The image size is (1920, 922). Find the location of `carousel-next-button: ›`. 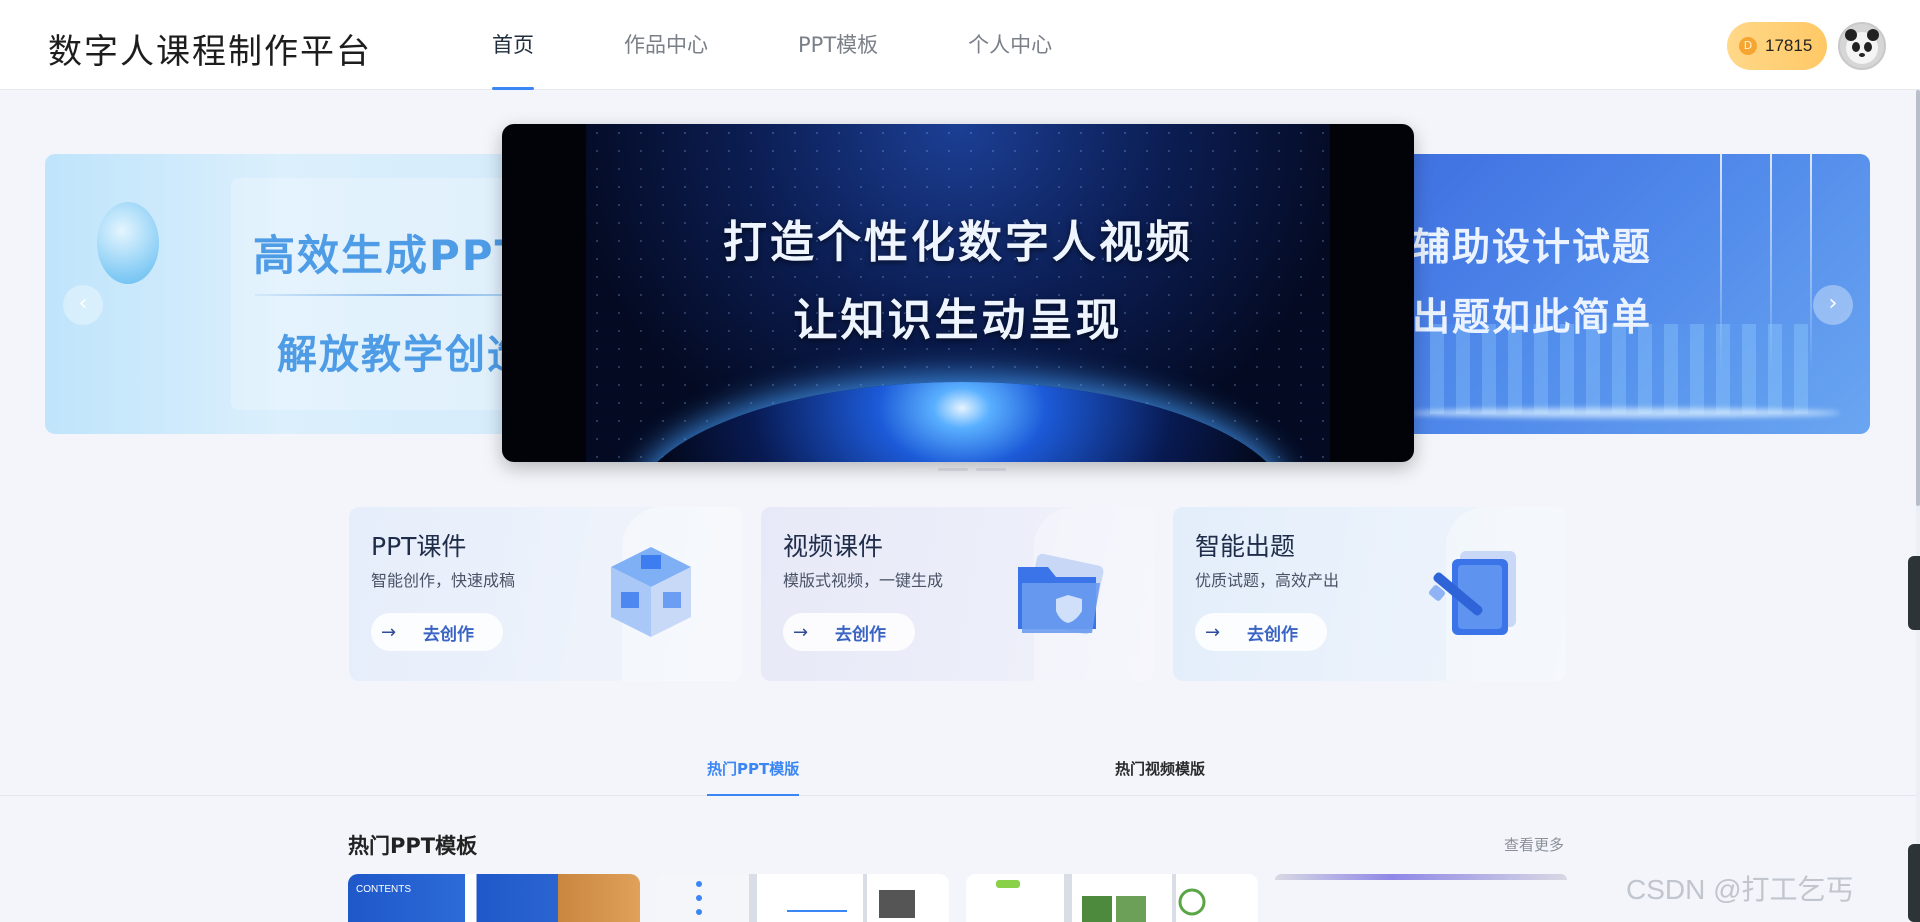

carousel-next-button: › is located at coordinates (1833, 305).